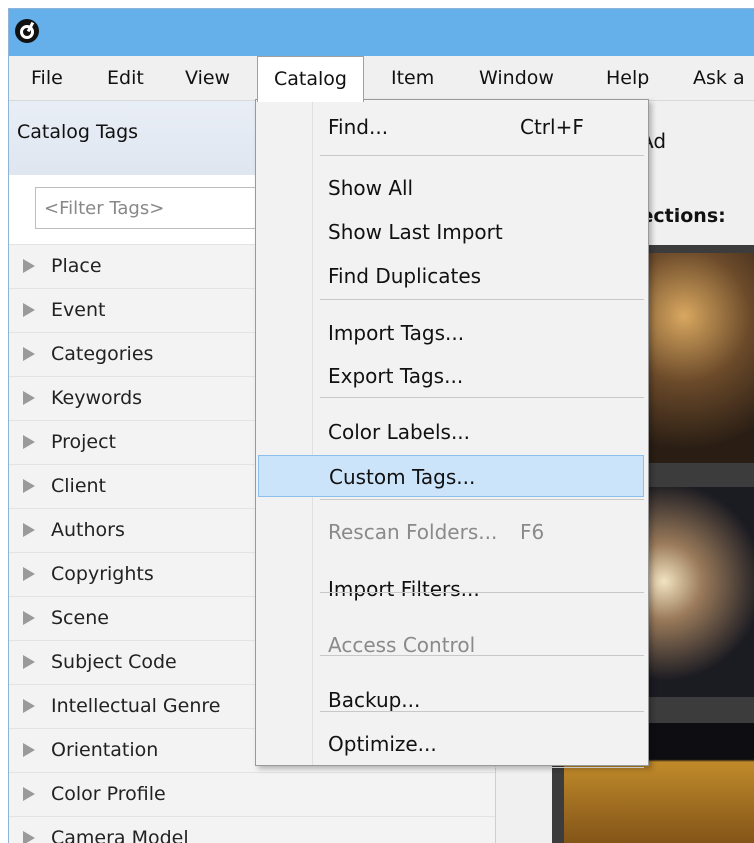  I want to click on menu-edit: Edit, so click(125, 78).